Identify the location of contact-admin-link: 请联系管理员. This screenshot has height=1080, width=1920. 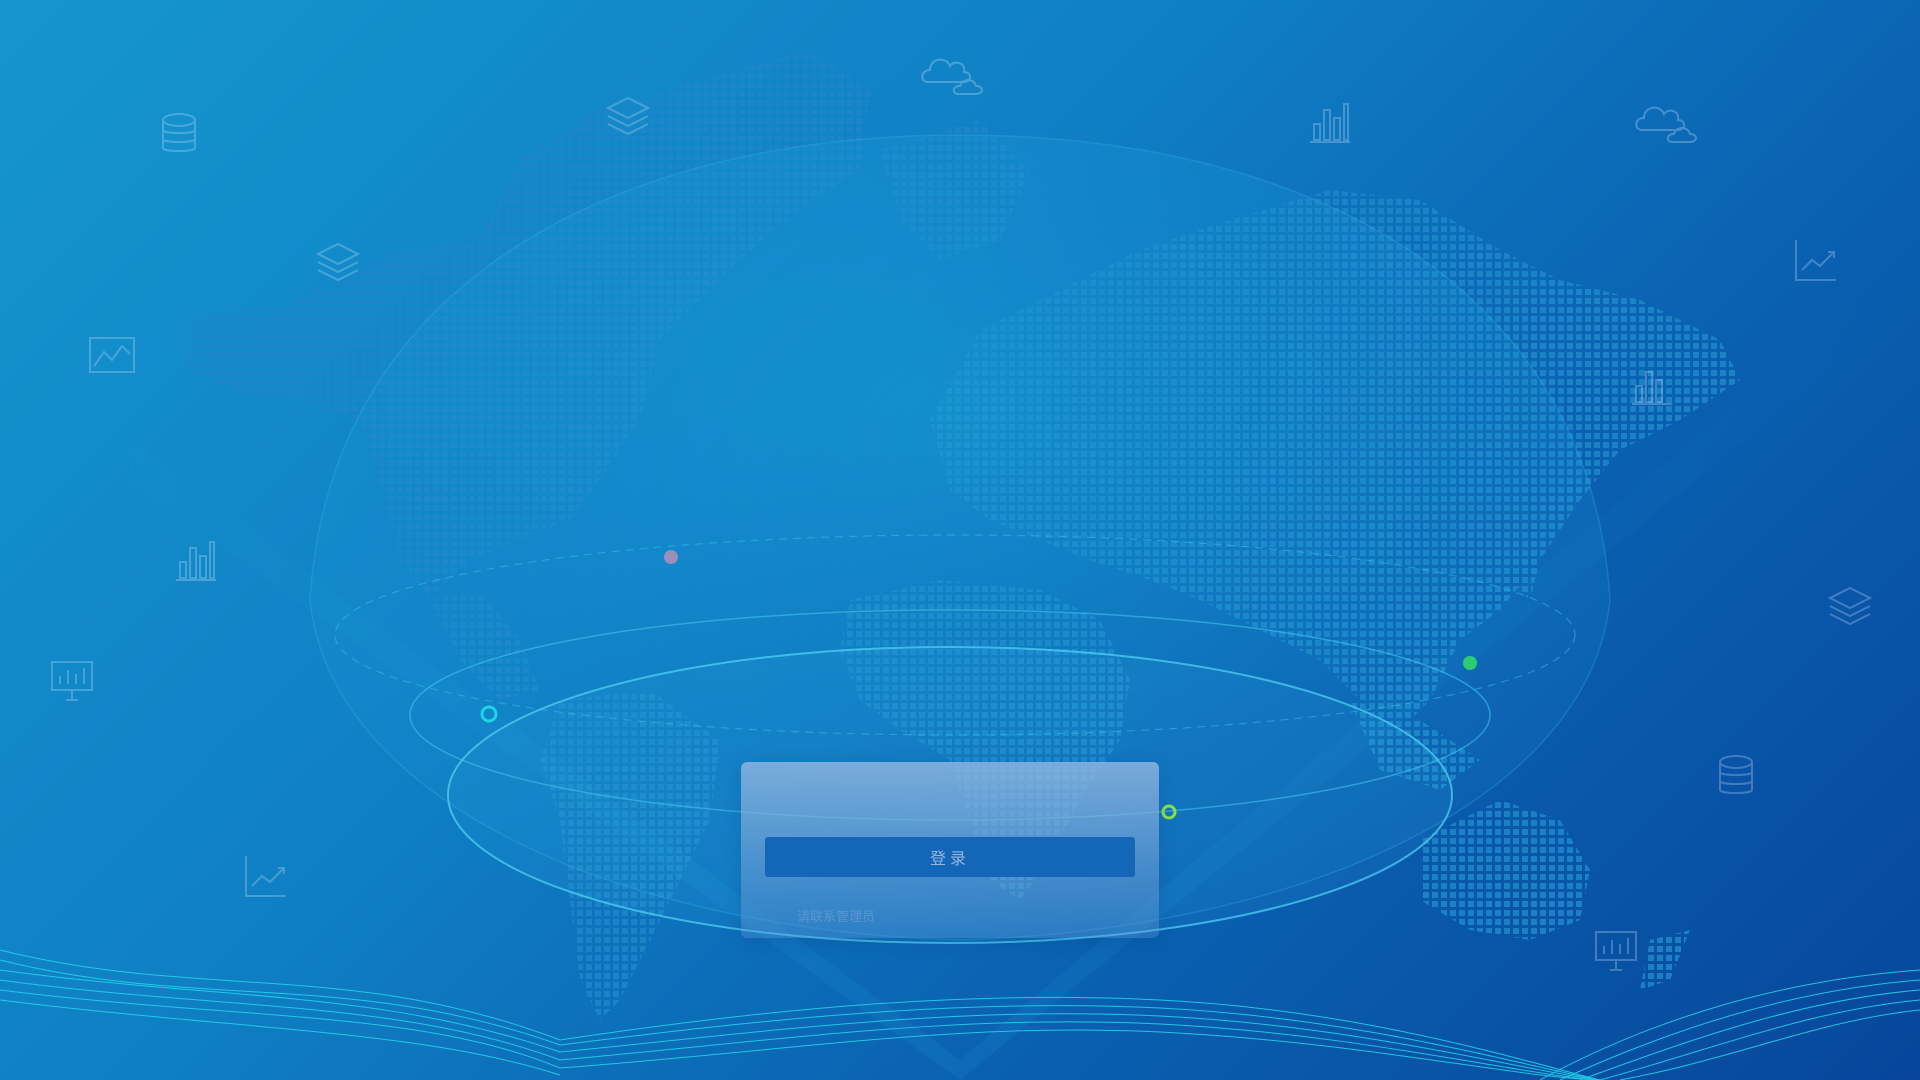
(836, 915).